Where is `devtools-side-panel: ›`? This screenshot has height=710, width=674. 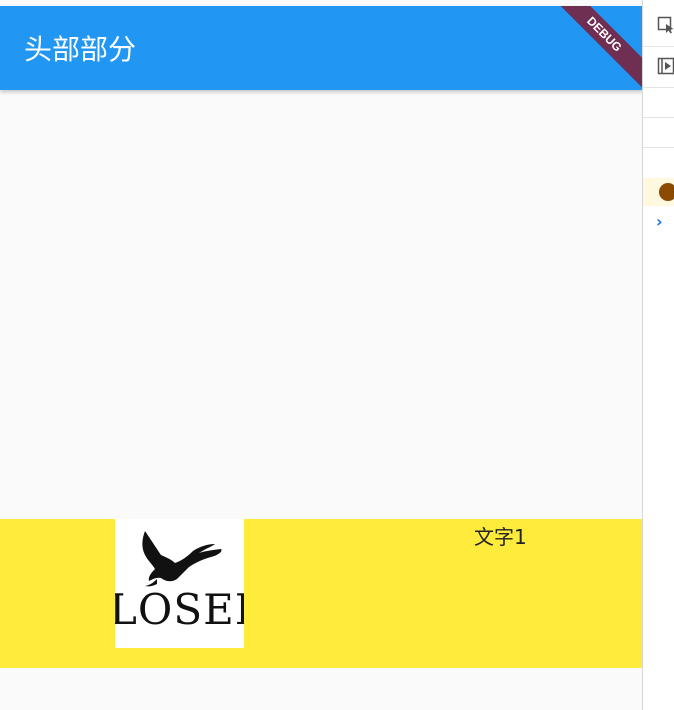
devtools-side-panel: › is located at coordinates (658, 355).